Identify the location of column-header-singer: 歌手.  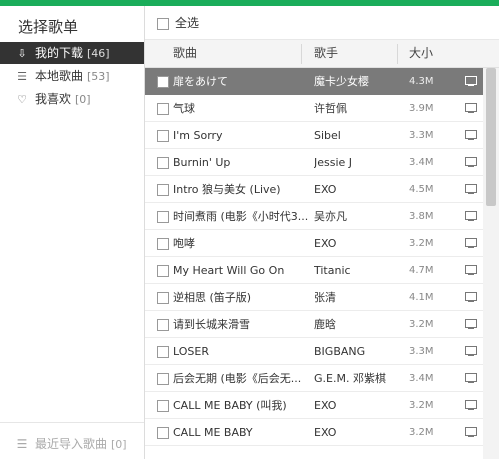
(326, 53).